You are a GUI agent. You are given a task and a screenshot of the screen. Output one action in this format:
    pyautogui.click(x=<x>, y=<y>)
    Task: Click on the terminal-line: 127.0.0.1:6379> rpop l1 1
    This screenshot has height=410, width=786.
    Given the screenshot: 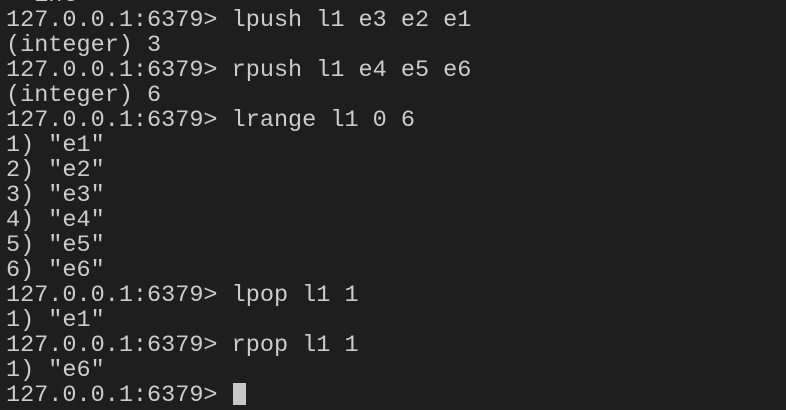 What is the action you would take?
    pyautogui.click(x=182, y=345)
    